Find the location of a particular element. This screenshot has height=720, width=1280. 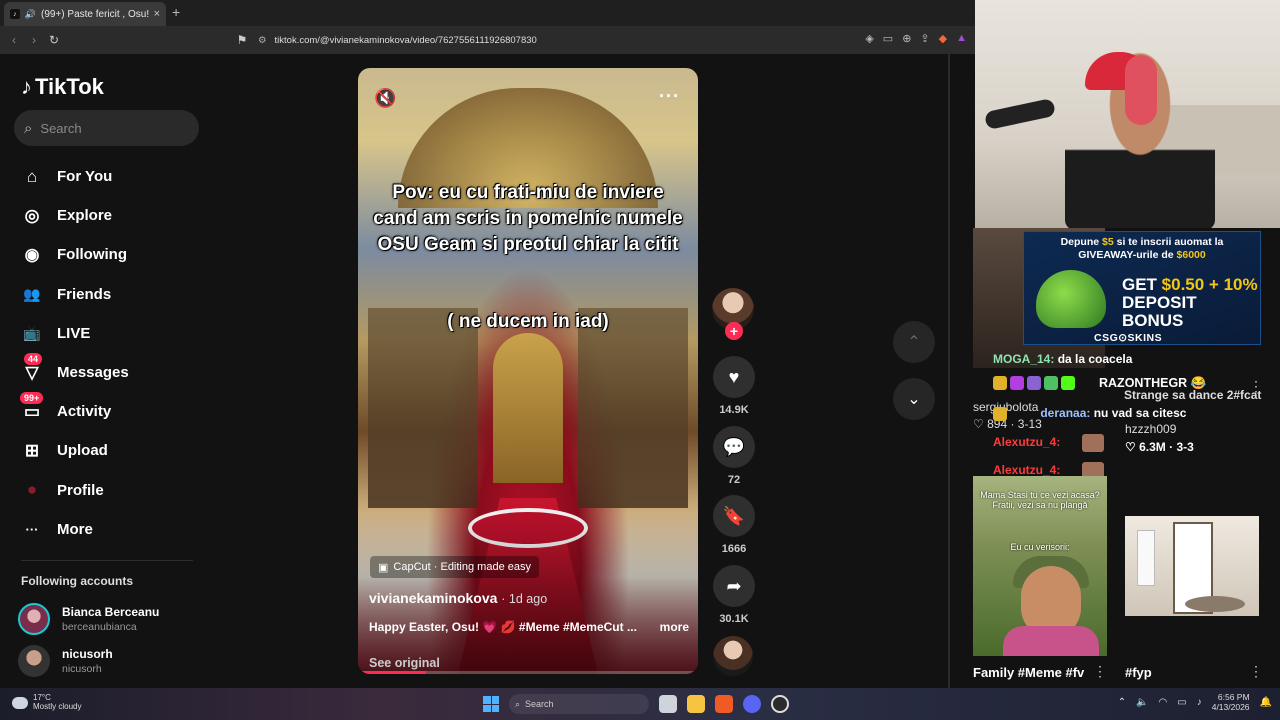

sidebar-item-more: ··· More is located at coordinates (113, 529).